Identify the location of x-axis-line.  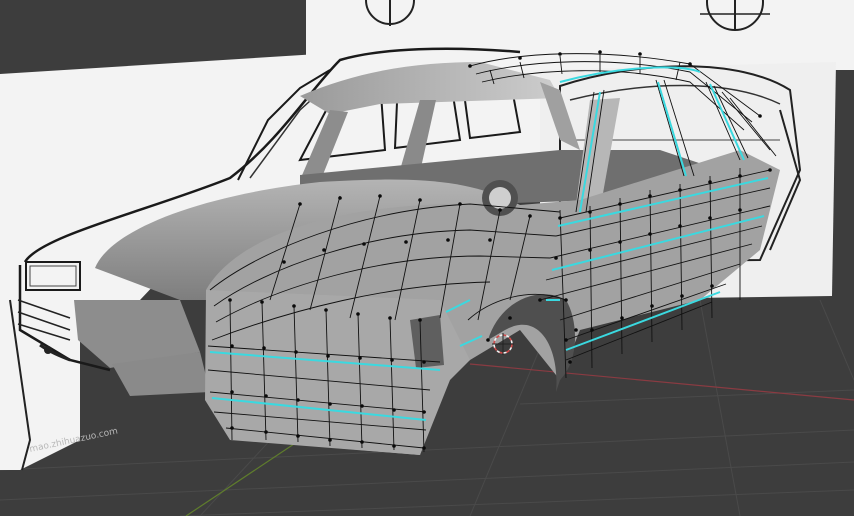
(661, 382).